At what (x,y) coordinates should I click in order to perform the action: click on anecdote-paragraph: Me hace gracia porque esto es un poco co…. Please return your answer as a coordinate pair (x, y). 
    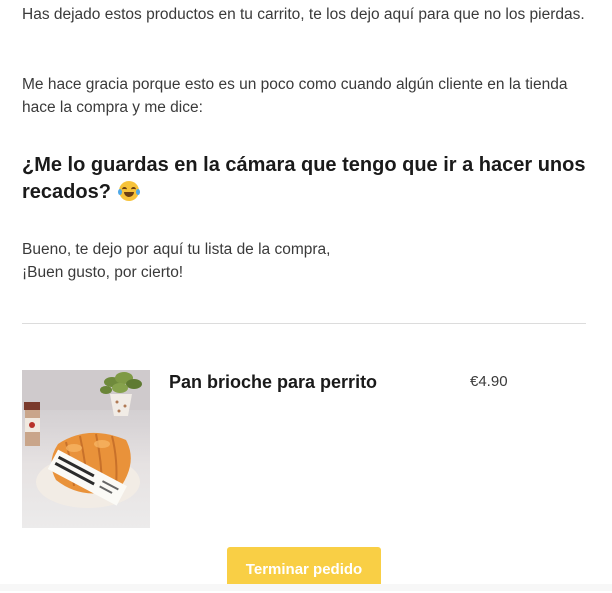
    Looking at the image, I should click on (295, 96).